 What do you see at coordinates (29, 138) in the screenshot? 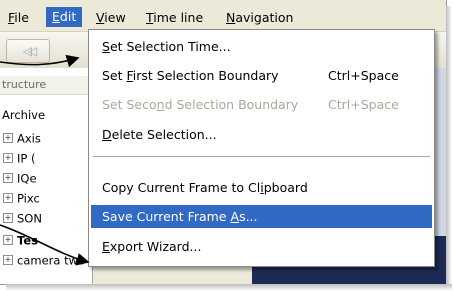
I see `tree-item-label: Axis` at bounding box center [29, 138].